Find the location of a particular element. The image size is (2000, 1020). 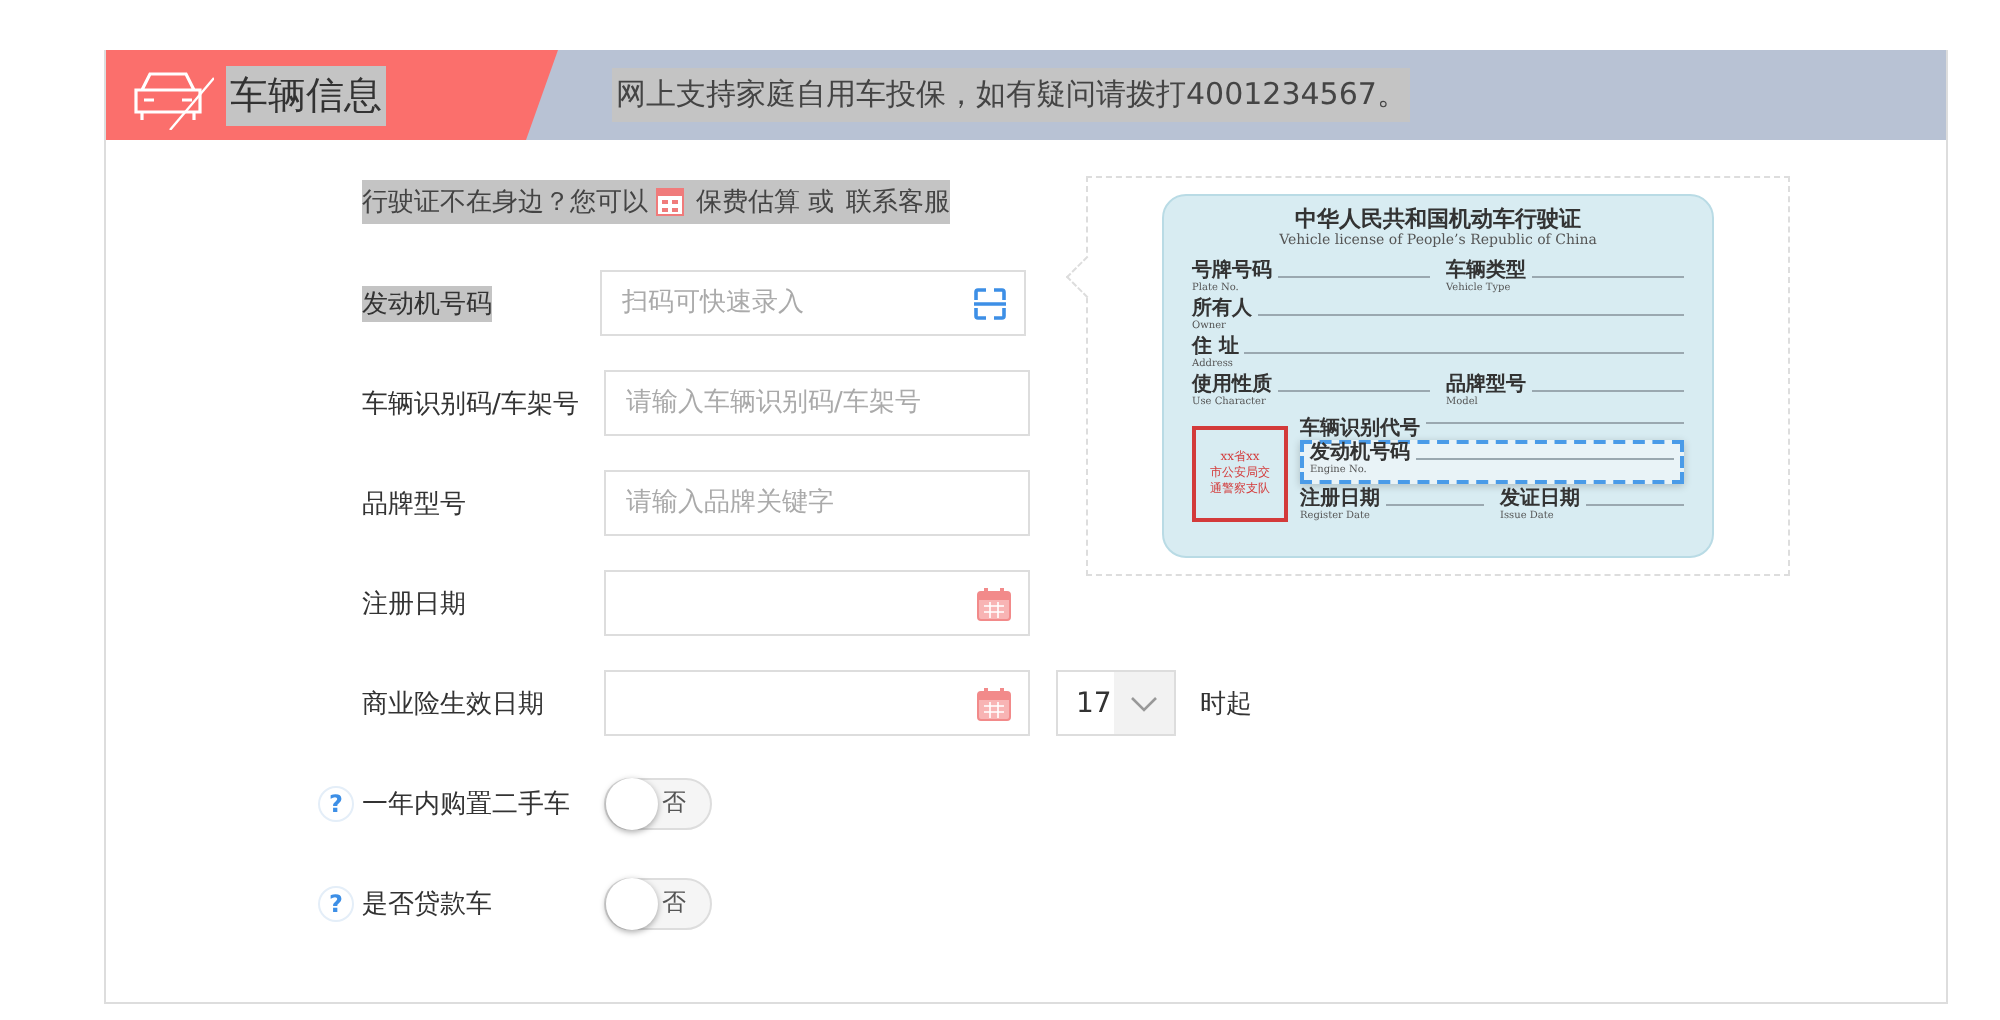

text-field: 请输入品牌关键字 is located at coordinates (817, 503).